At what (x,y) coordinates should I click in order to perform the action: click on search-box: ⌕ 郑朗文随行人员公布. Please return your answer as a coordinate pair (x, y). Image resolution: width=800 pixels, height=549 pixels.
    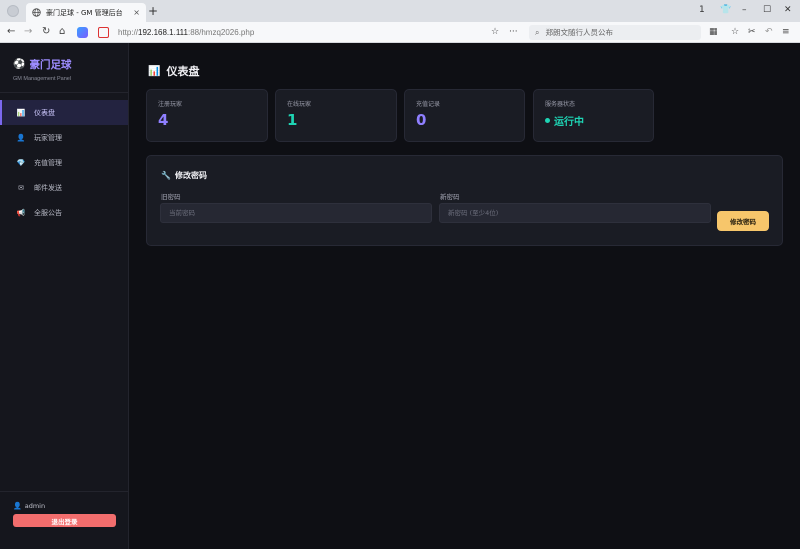
    Looking at the image, I should click on (615, 32).